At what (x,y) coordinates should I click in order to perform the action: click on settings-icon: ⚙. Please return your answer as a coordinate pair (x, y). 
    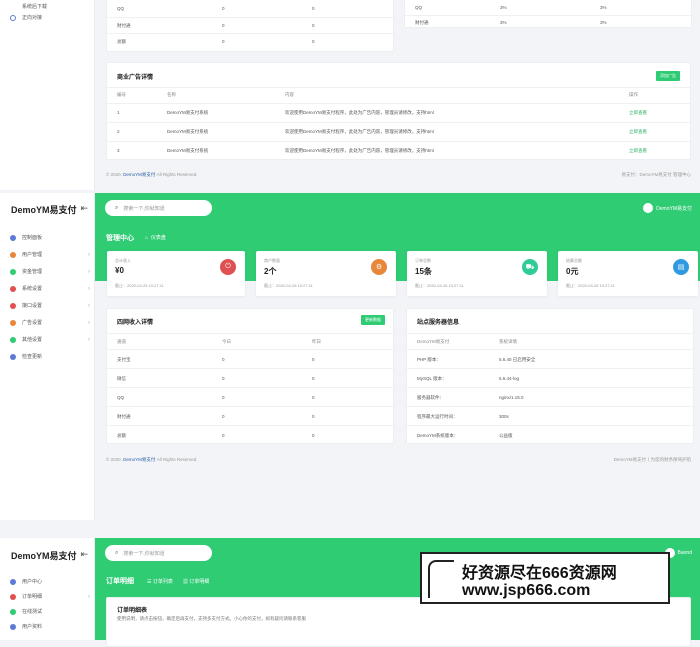
    Looking at the image, I should click on (379, 267).